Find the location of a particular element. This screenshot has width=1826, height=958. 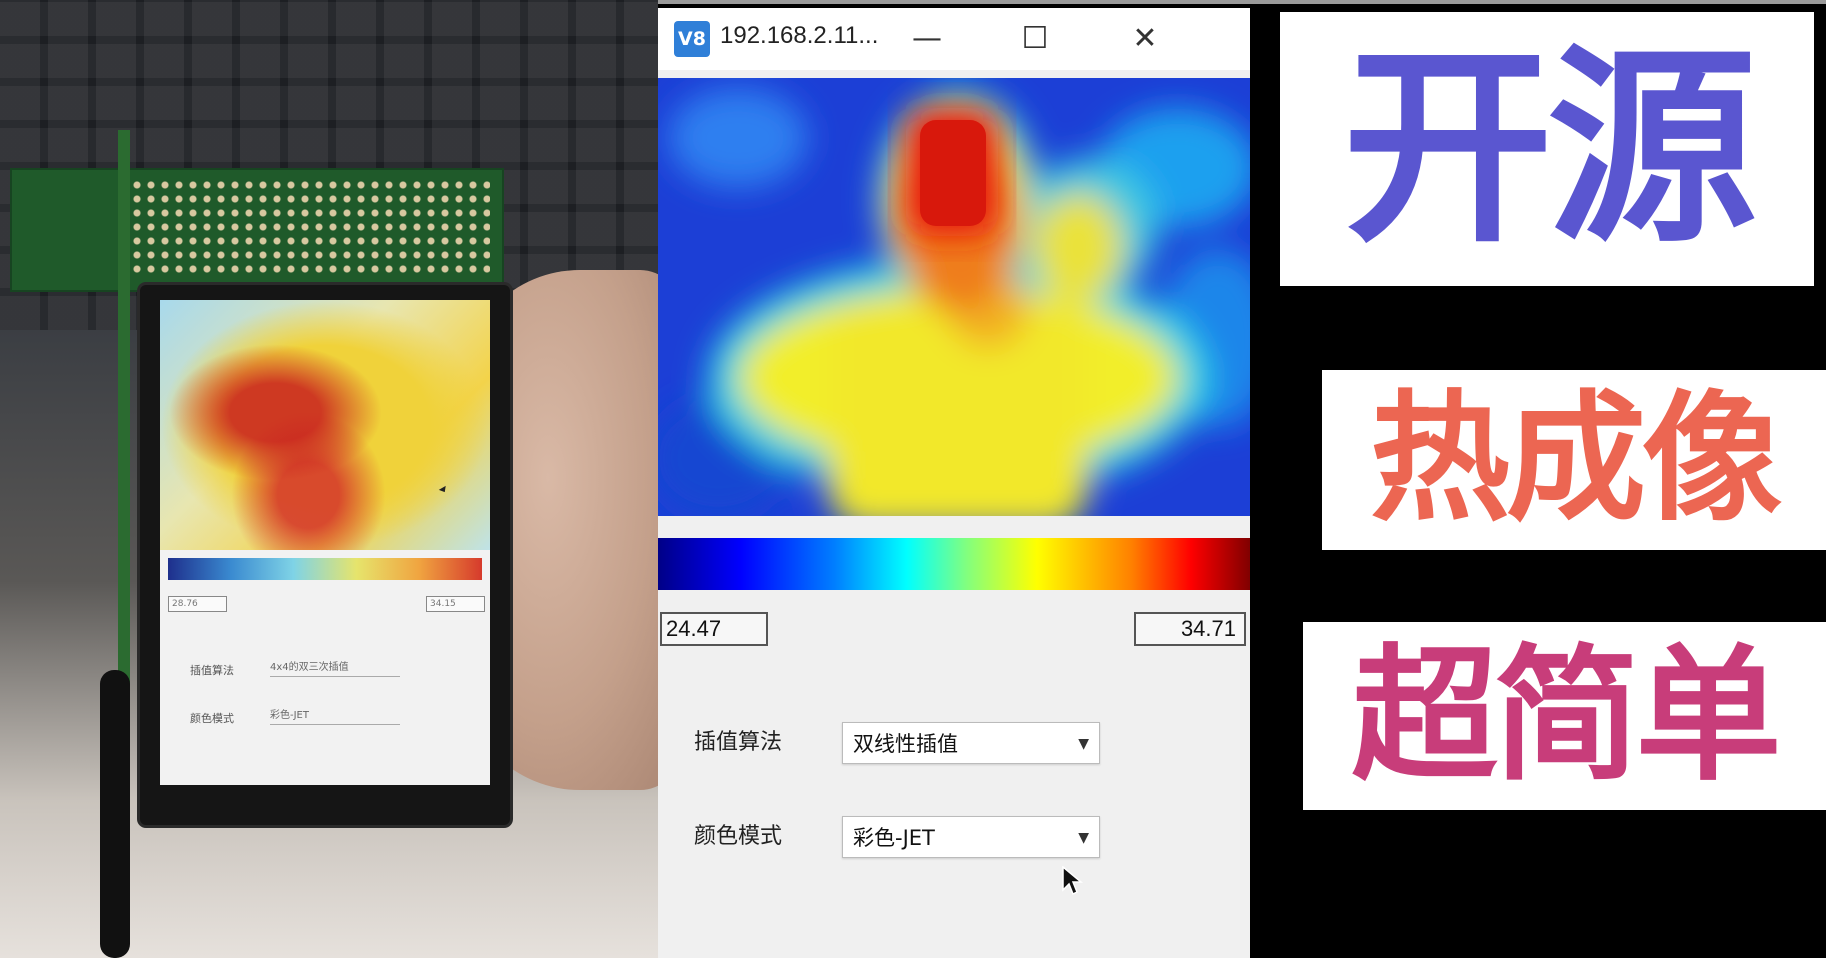

banner-text-2: 热成像 is located at coordinates (1575, 459).